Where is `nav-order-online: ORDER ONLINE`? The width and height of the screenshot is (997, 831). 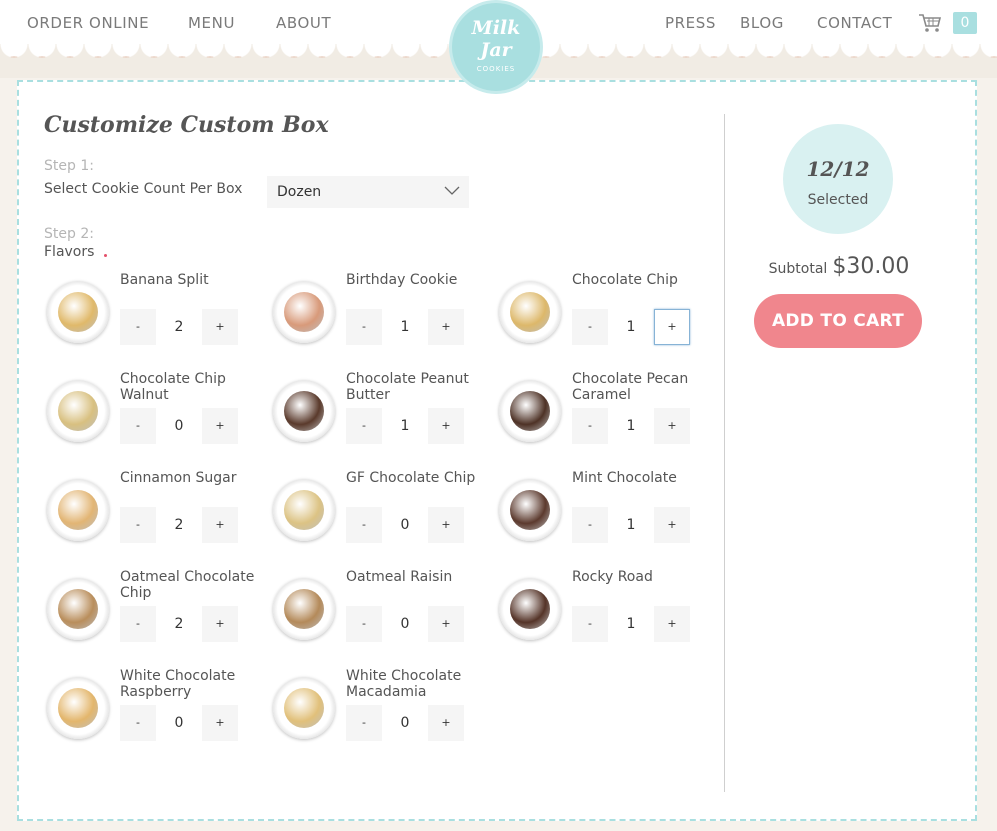 nav-order-online: ORDER ONLINE is located at coordinates (88, 23).